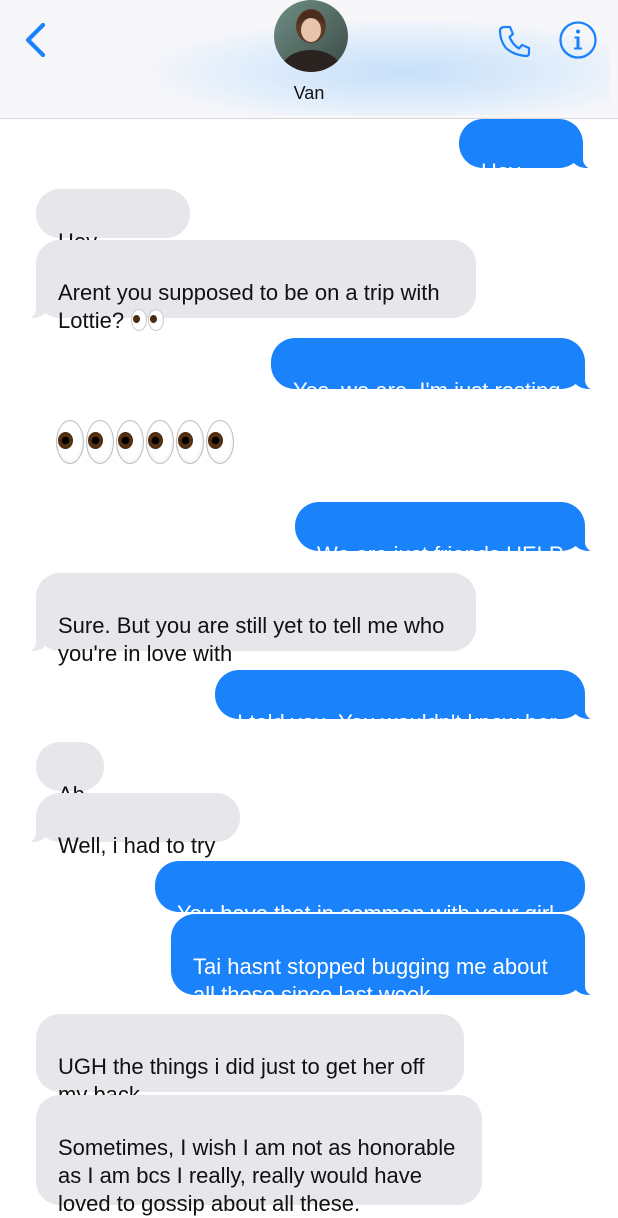  Describe the element at coordinates (113, 235) in the screenshot. I see `message-bubble-incoming: Hey Jackie!` at that location.